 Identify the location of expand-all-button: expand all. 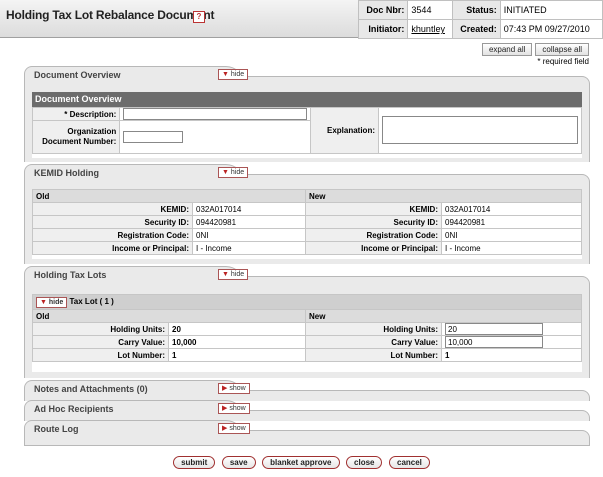
(507, 49).